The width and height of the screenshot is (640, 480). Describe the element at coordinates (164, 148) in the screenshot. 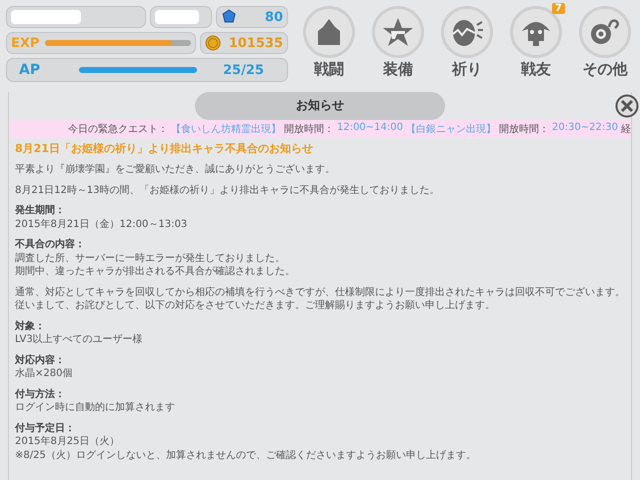

I see `notice-headline: 8月21日「お姫様の祈り」より排出キャラ不具合のお知らせ` at that location.